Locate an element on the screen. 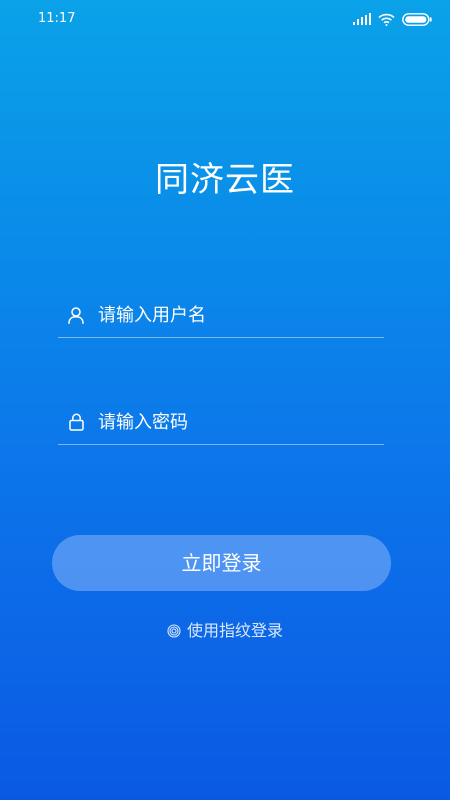 The height and width of the screenshot is (800, 450). fingerprint-login-label: 使用指纹登录 is located at coordinates (234, 630).